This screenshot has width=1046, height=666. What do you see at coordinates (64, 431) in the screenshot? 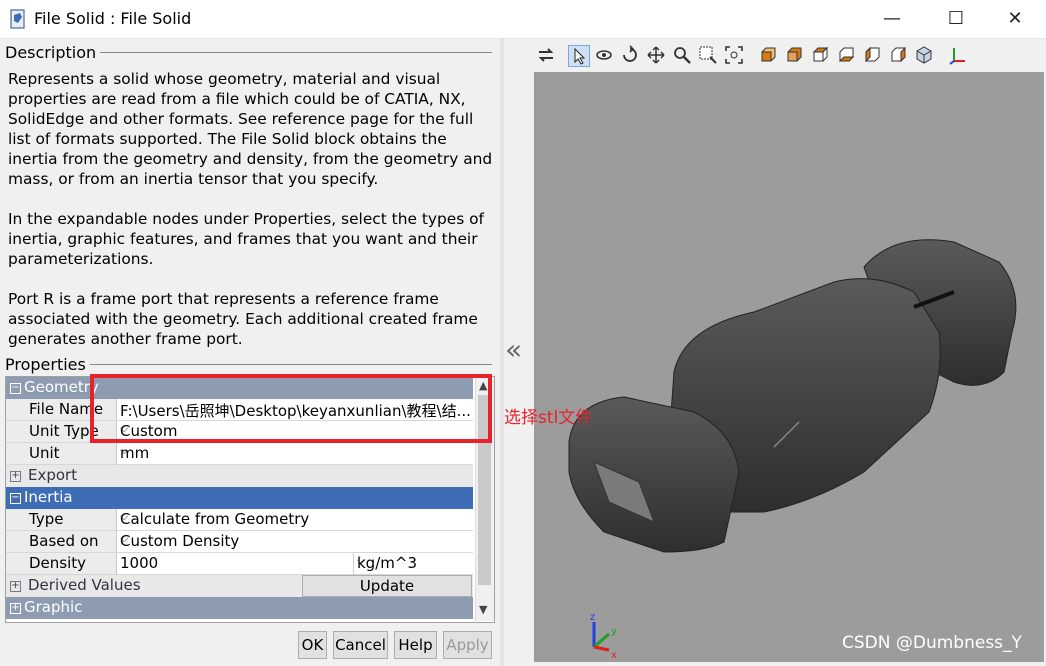
I see `unit-type-label: Unit Type` at bounding box center [64, 431].